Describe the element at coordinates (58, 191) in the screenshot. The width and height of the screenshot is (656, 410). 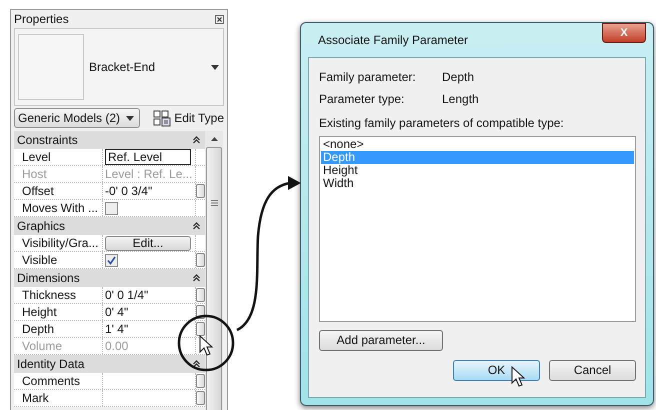
I see `property-name: Offset` at that location.